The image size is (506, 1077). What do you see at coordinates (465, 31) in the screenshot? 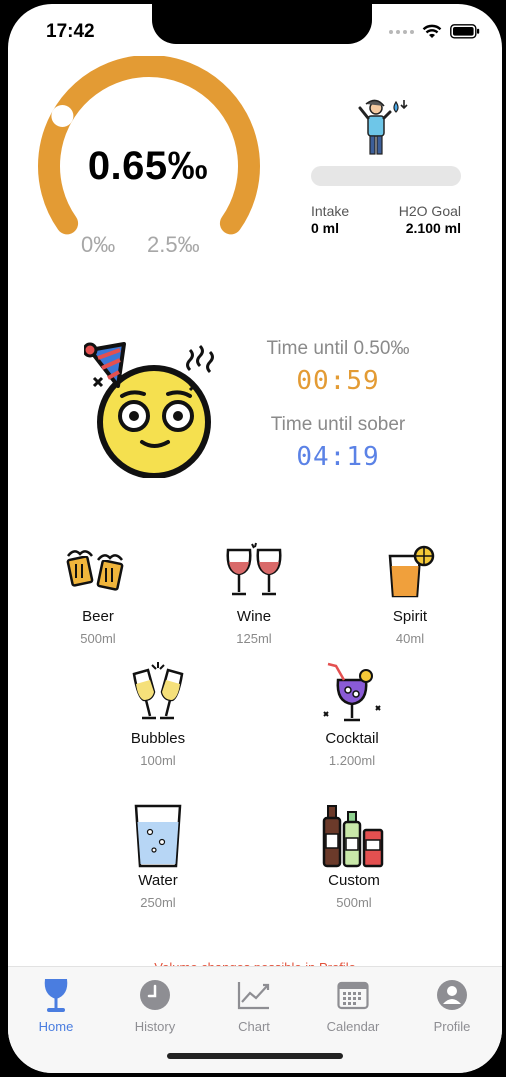
I see `battery-icon` at bounding box center [465, 31].